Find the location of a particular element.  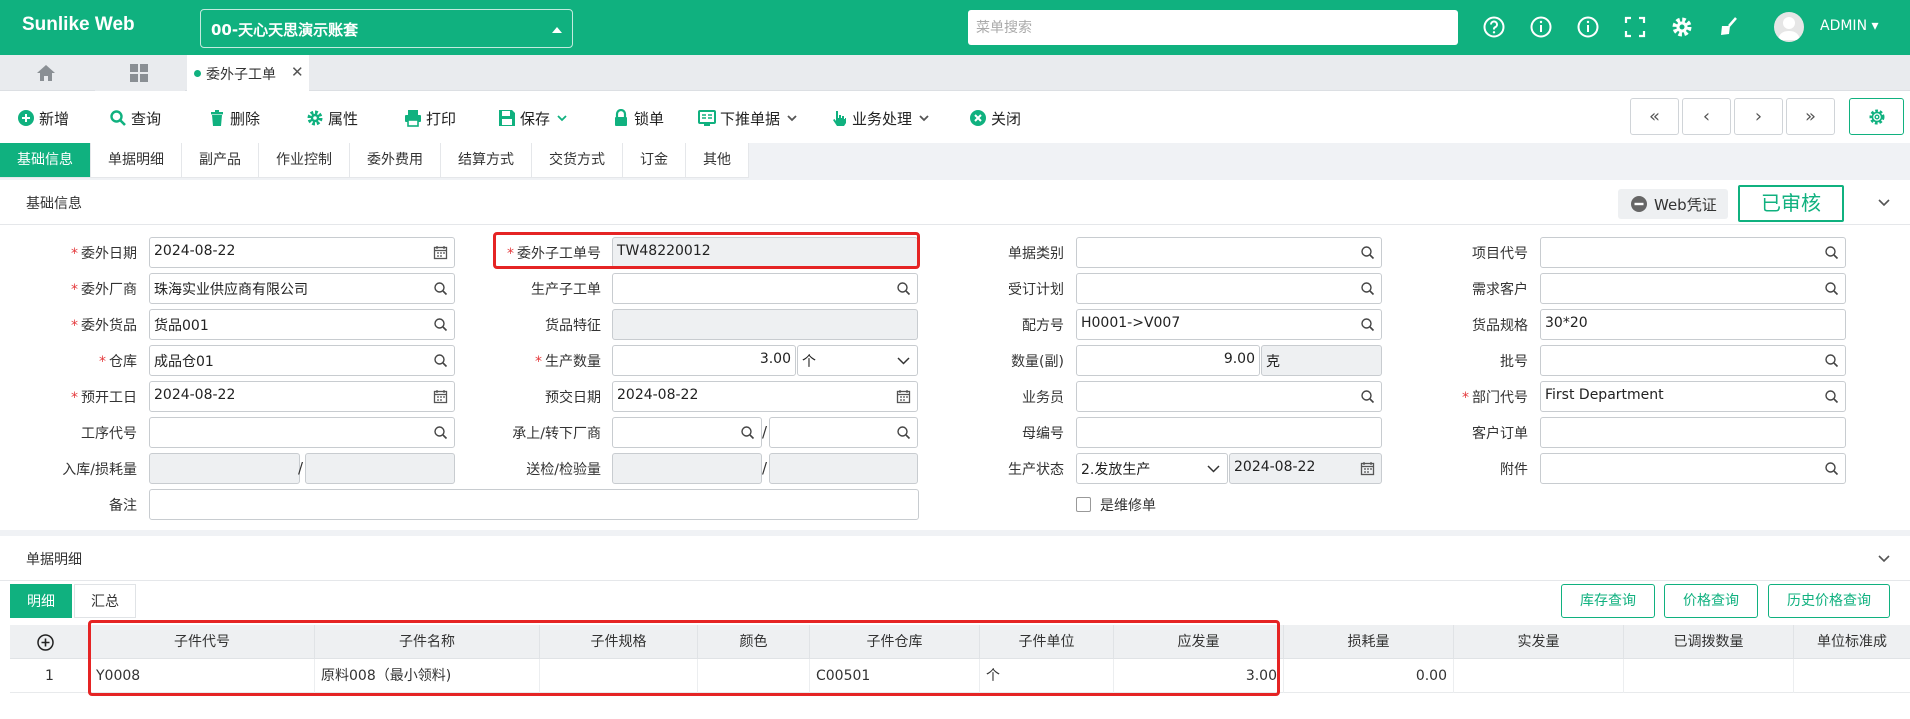

next-record-button: › is located at coordinates (1758, 116).